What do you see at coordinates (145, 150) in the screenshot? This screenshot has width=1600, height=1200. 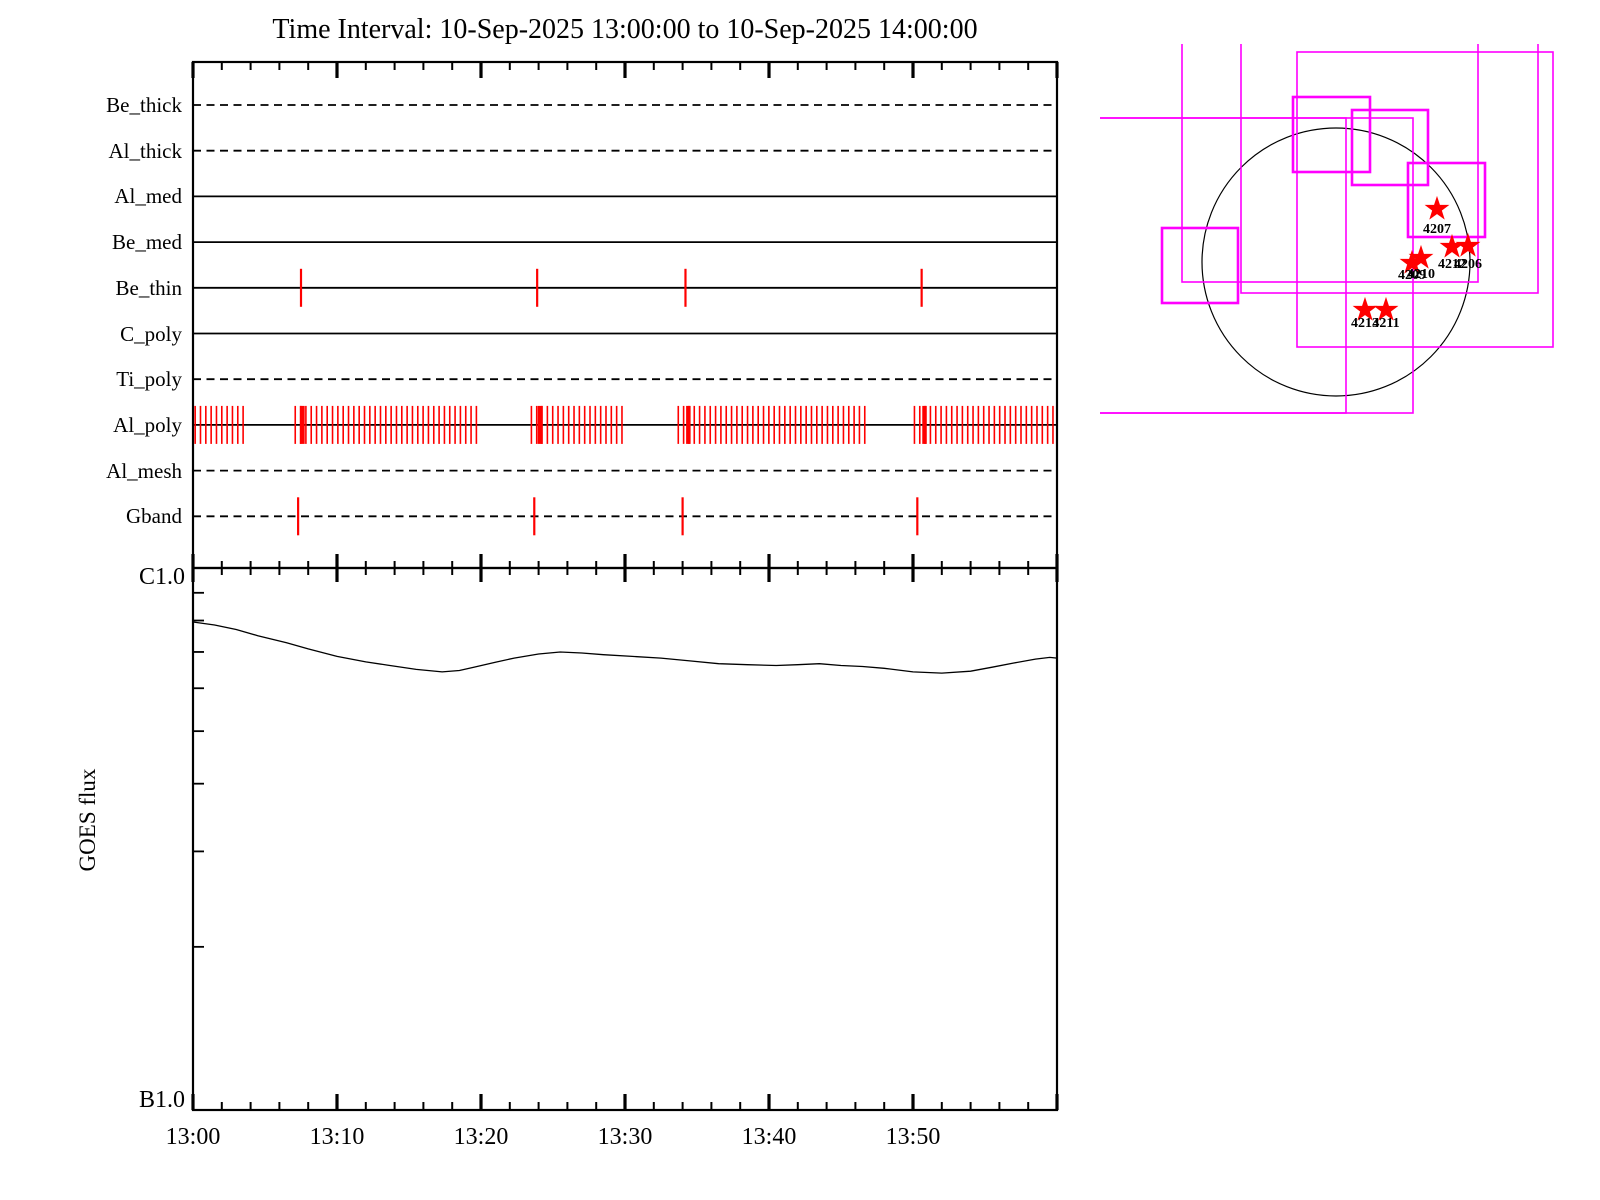 I see `row-label-Al_thick: Al_thick` at bounding box center [145, 150].